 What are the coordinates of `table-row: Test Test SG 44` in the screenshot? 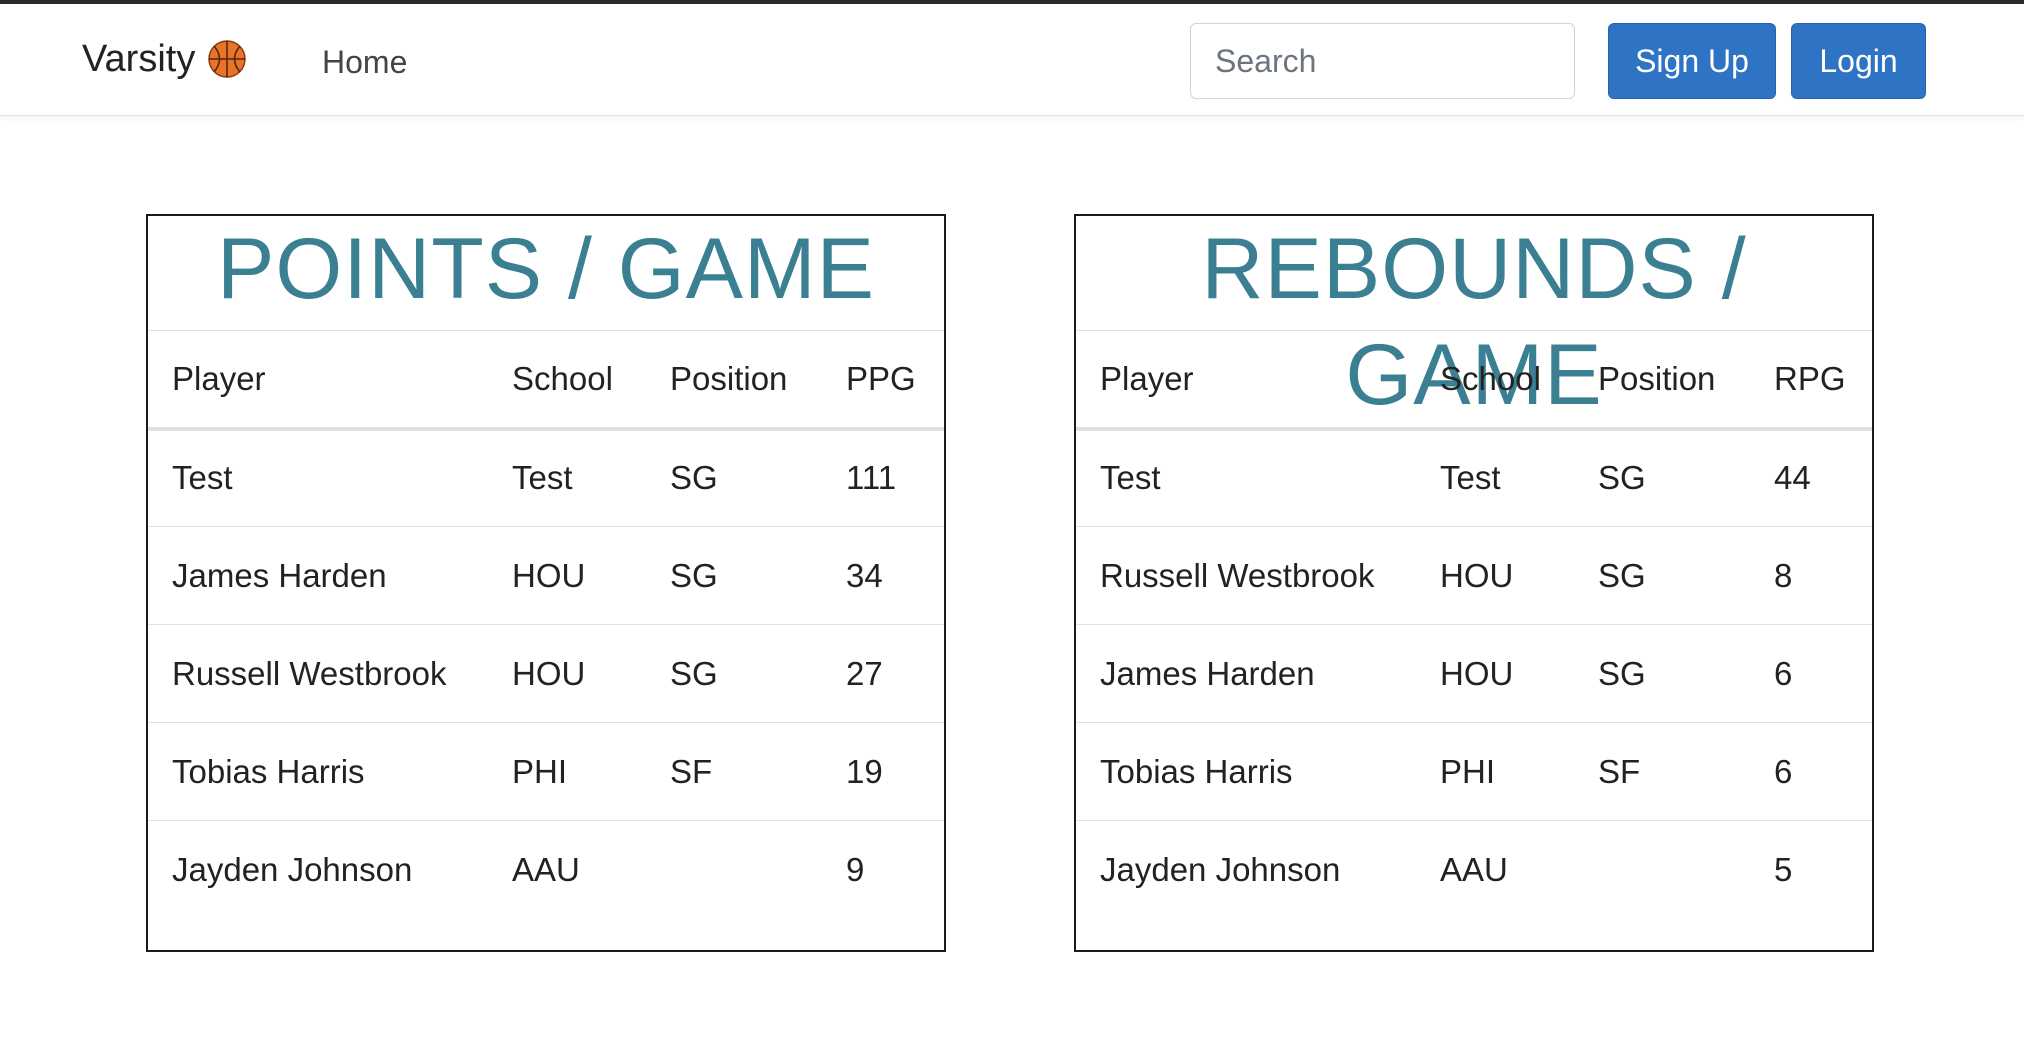 It's located at (1474, 478).